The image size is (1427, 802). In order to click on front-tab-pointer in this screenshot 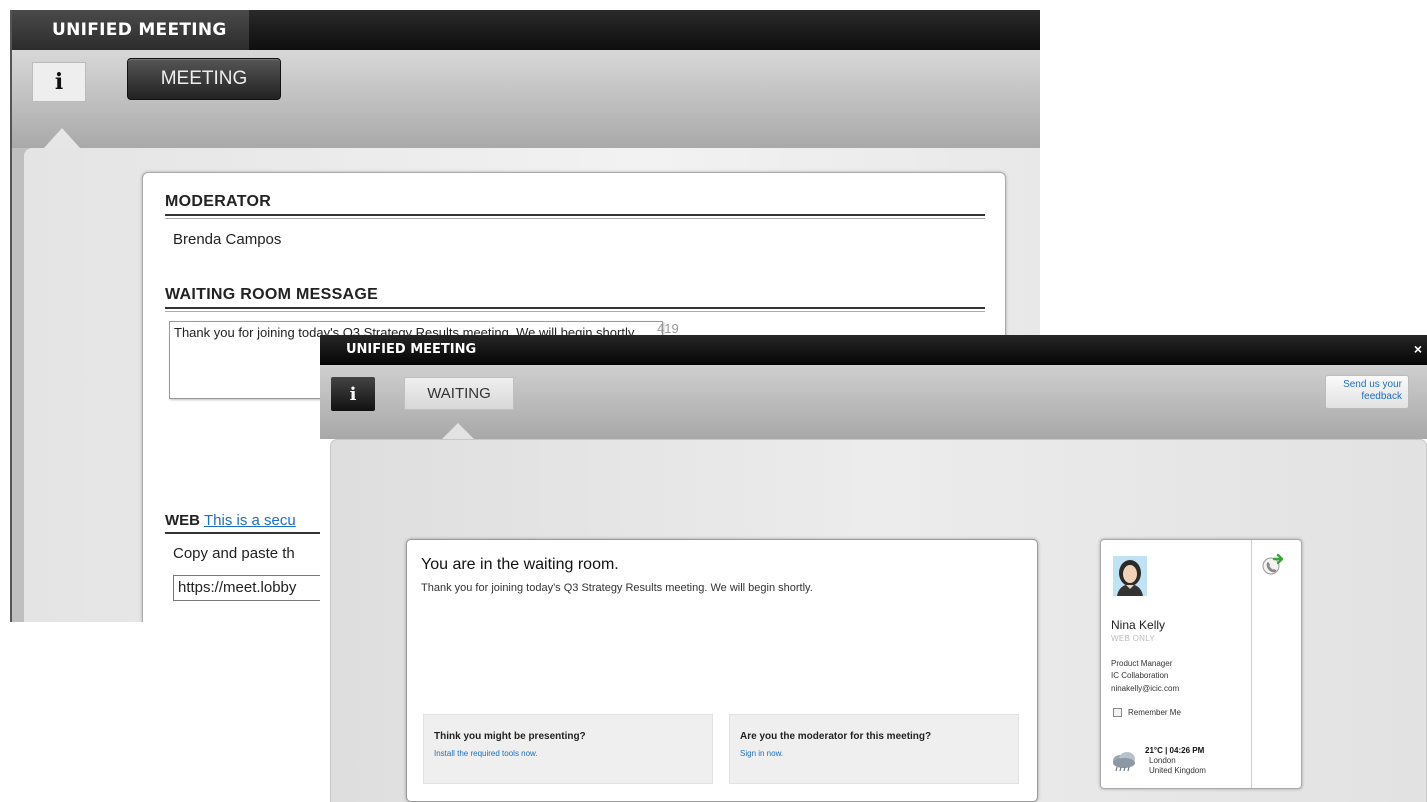, I will do `click(458, 431)`.